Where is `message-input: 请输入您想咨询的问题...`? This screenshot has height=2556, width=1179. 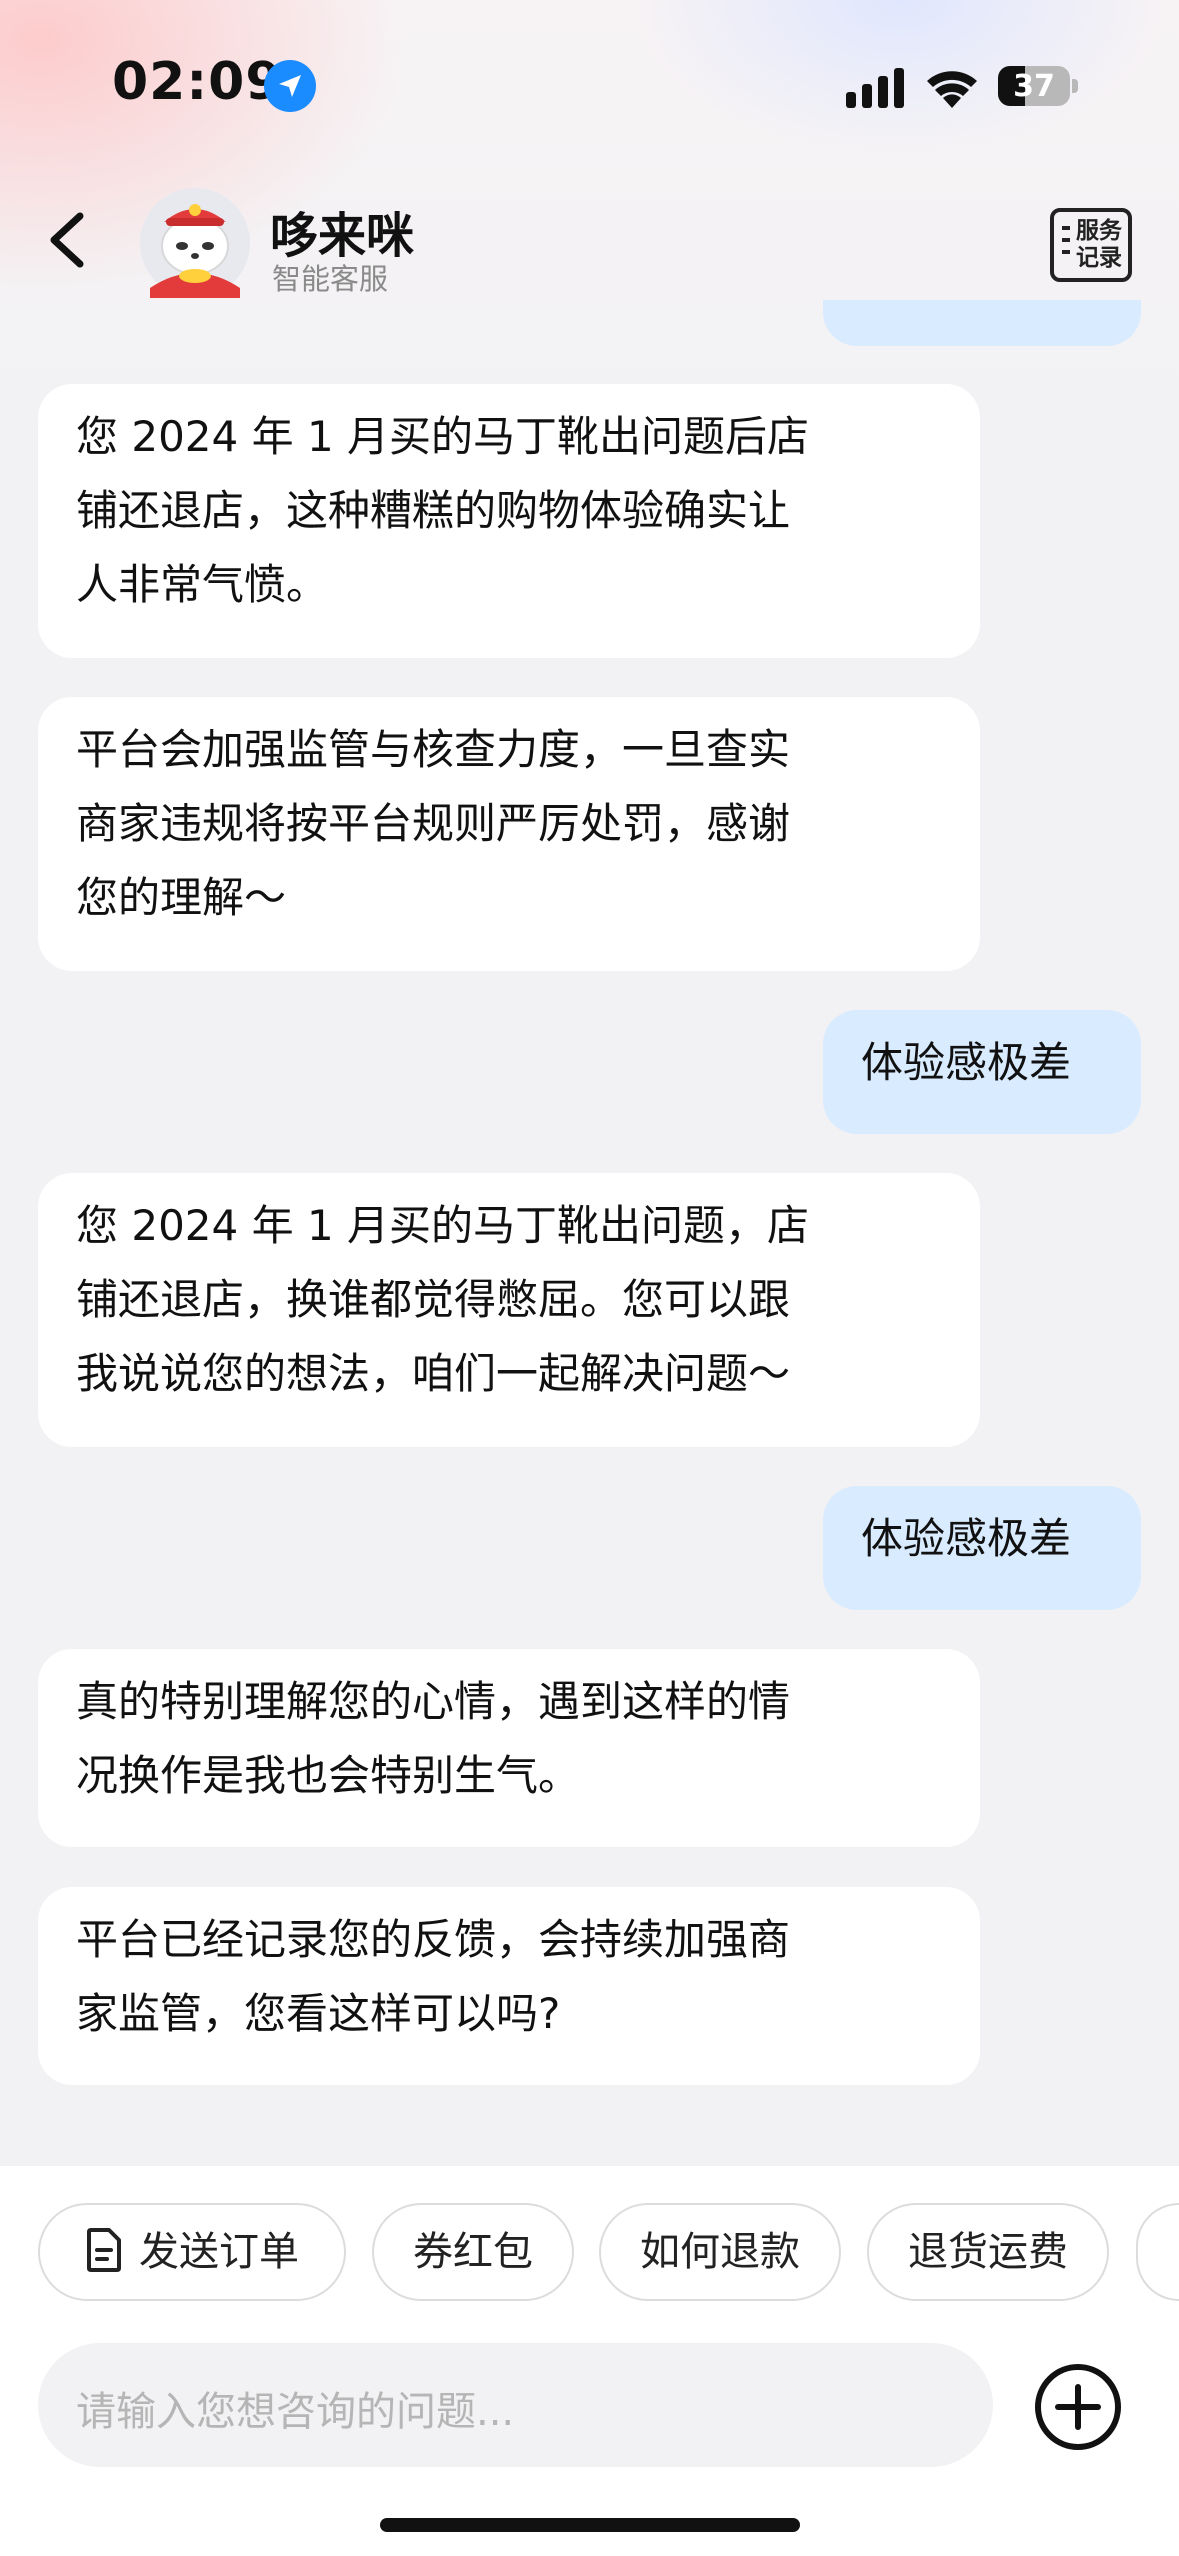 message-input: 请输入您想咨询的问题... is located at coordinates (515, 2405).